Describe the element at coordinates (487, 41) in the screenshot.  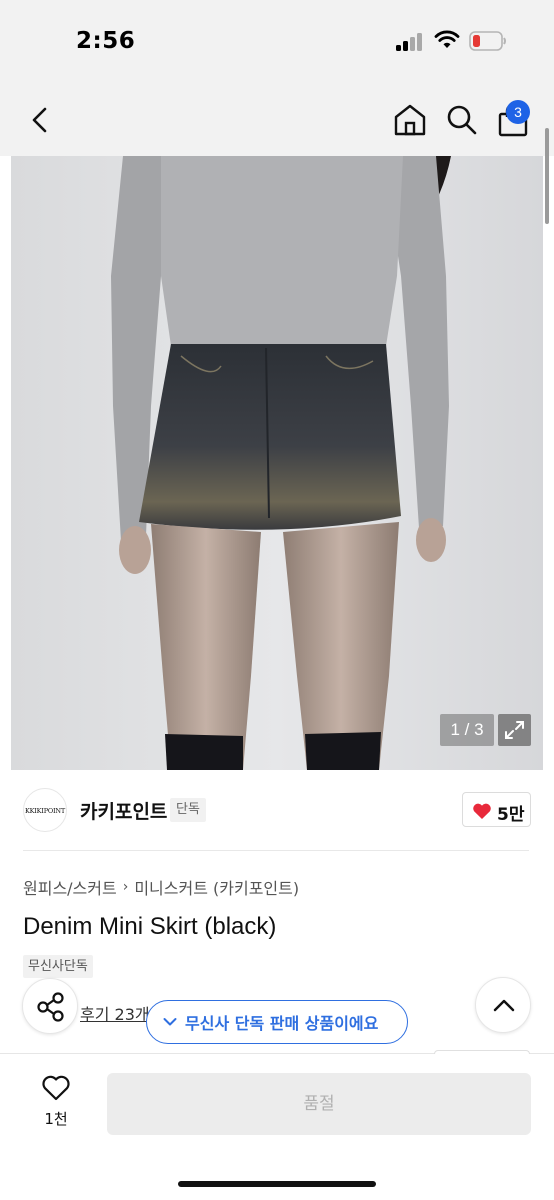
I see `battery-low-icon` at that location.